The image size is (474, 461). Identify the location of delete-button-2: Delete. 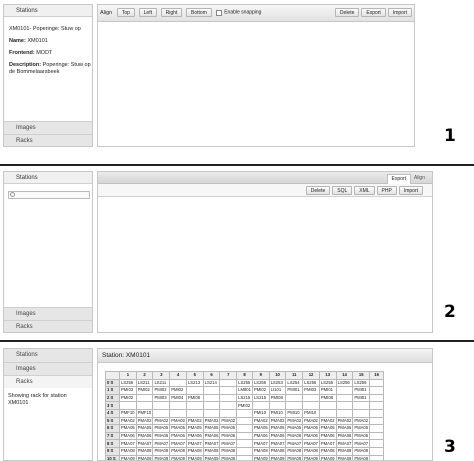
(318, 190).